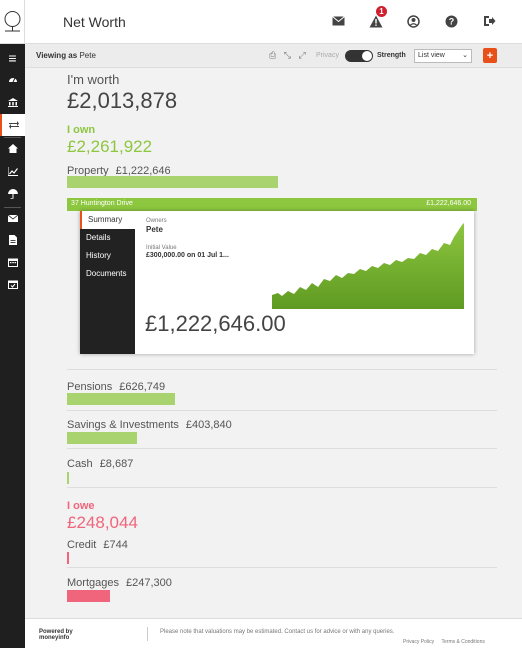  I want to click on worth-value: £2,013,878, so click(122, 100).